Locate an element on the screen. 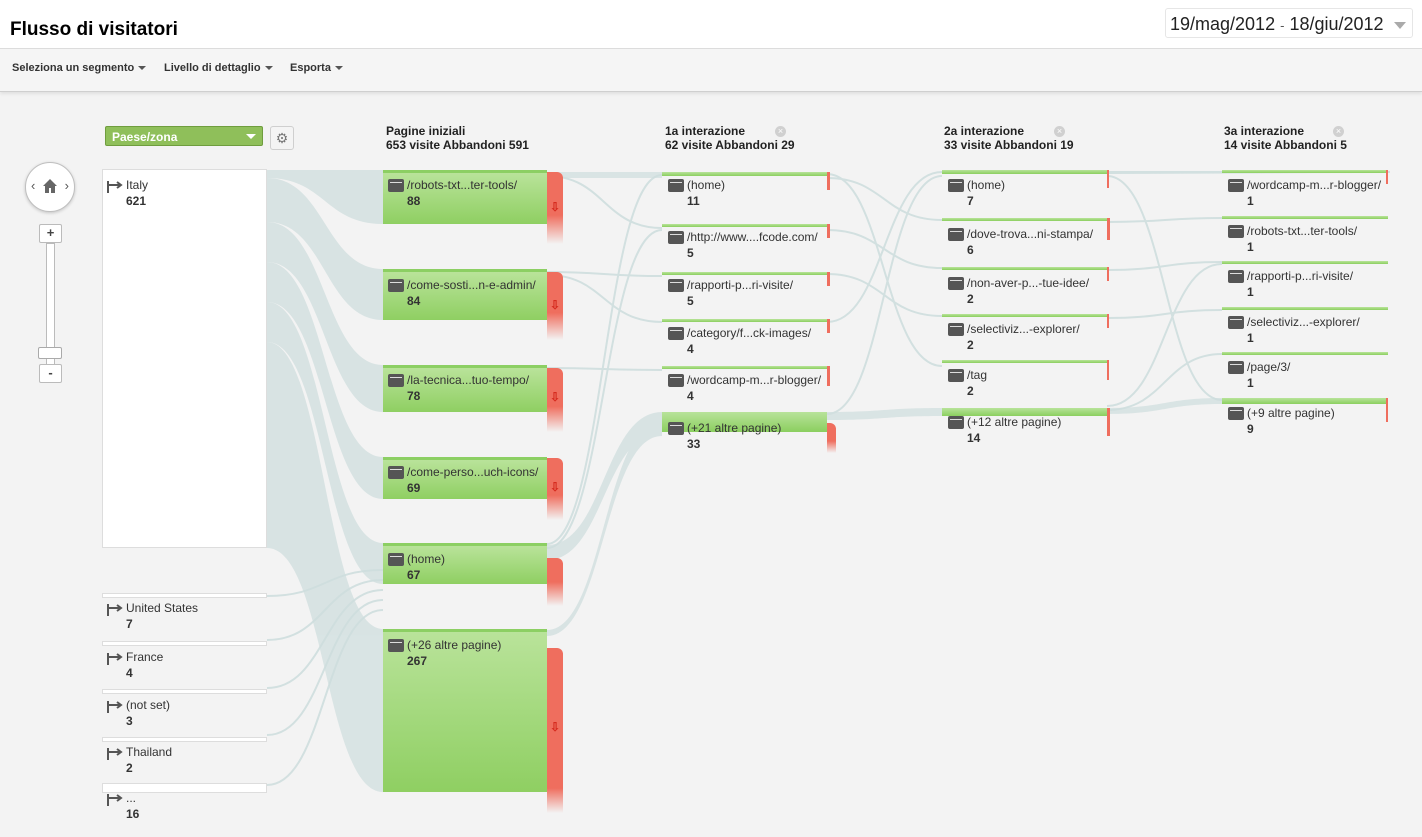  source-node-italy is located at coordinates (184, 358).